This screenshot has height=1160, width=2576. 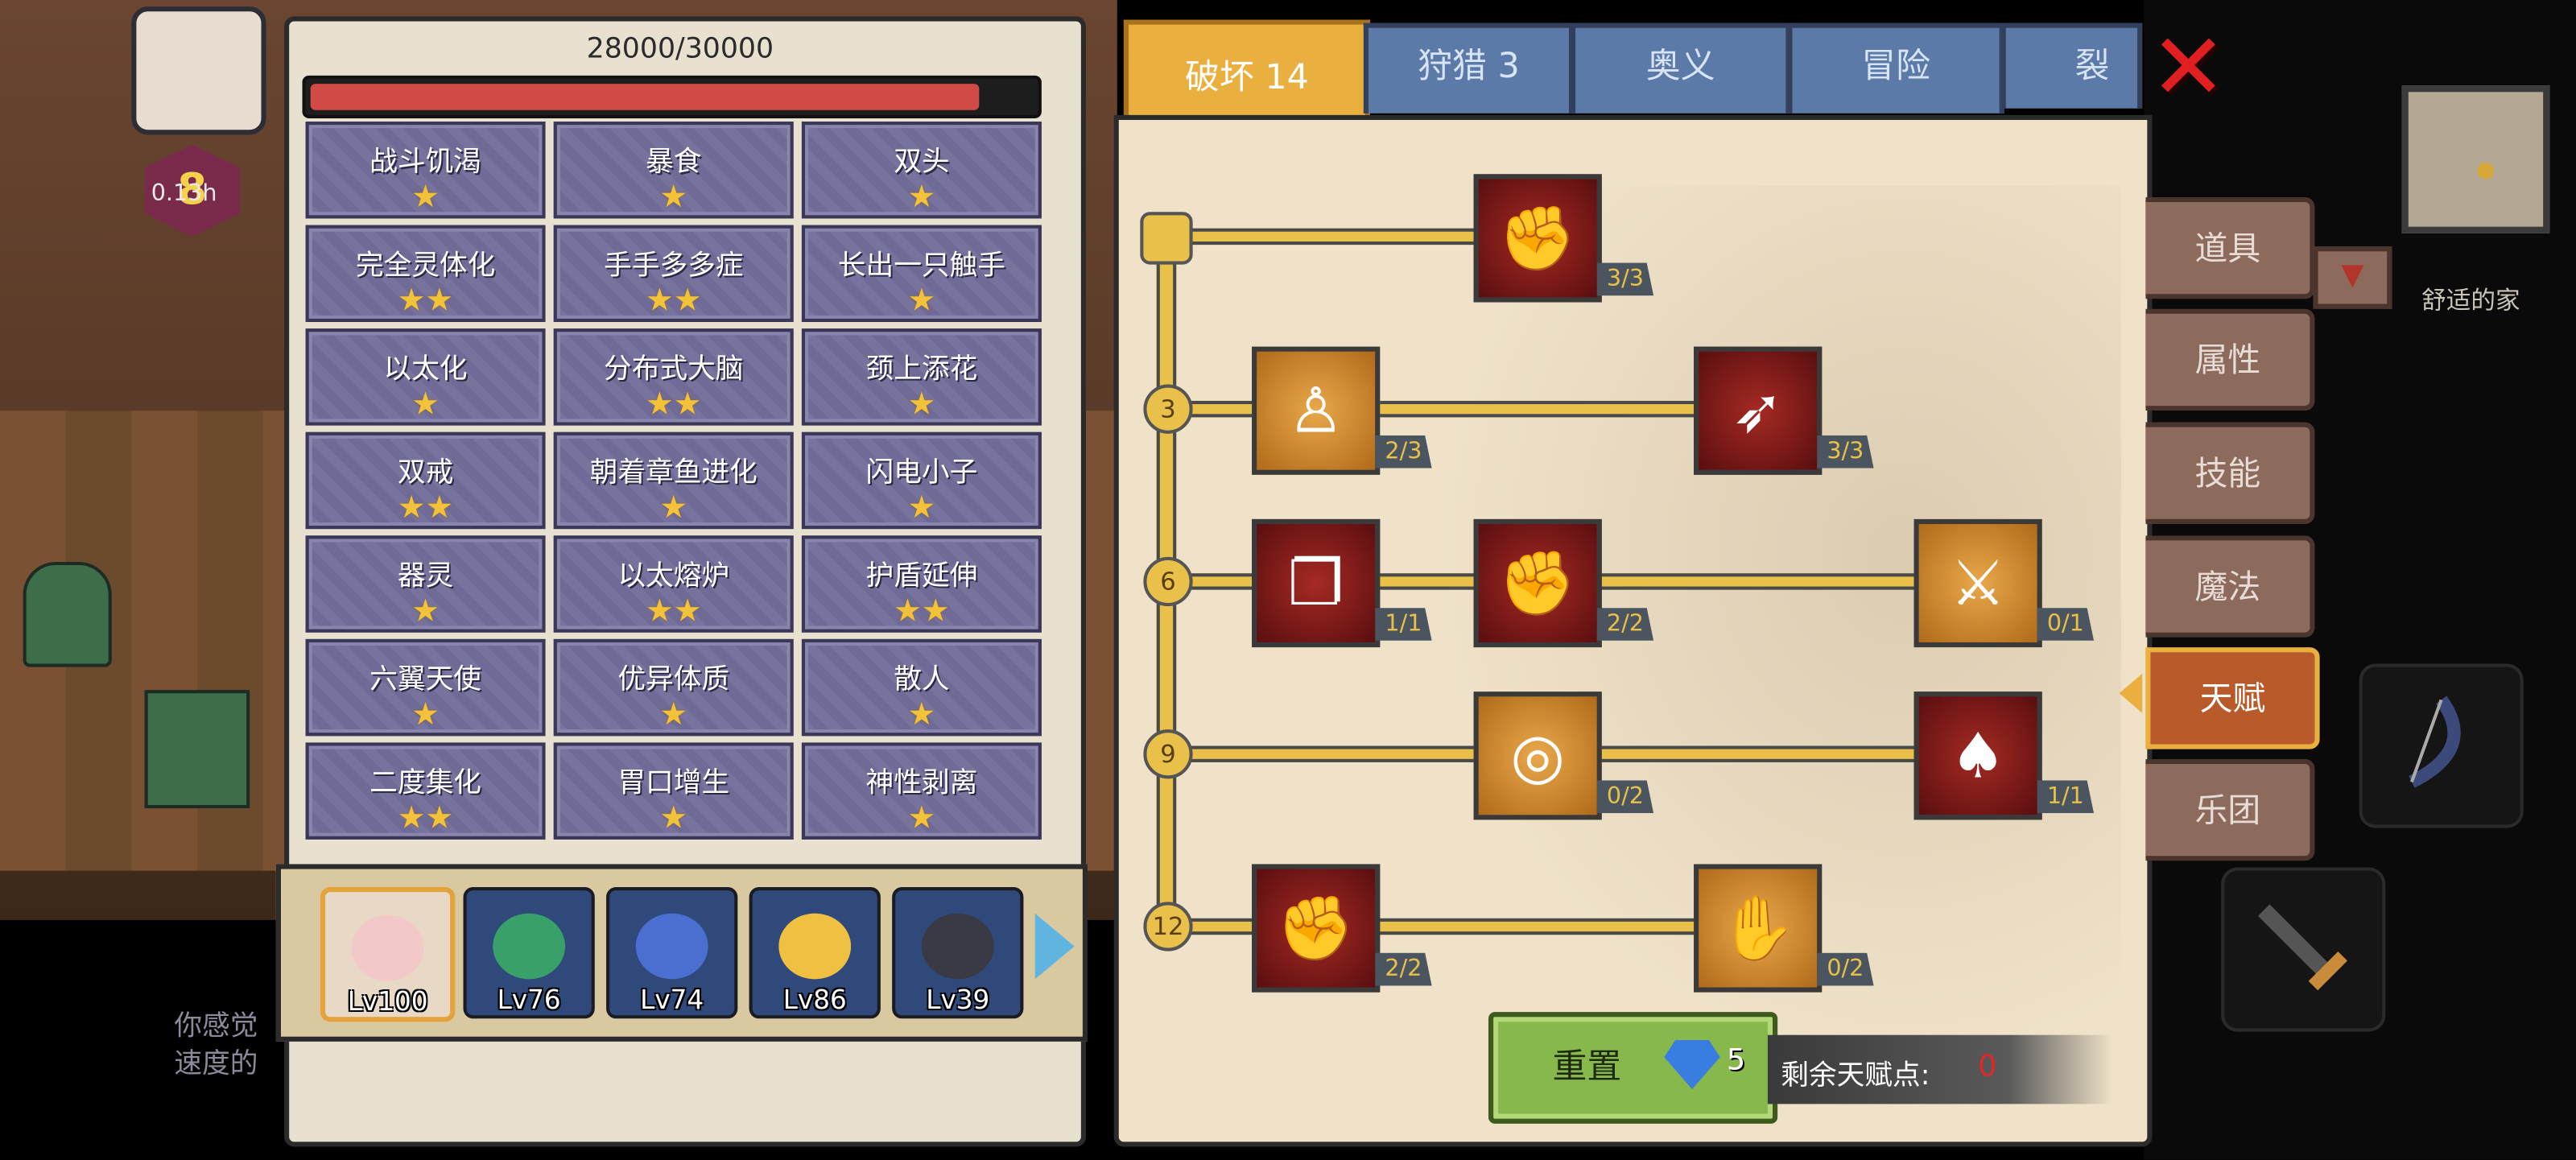 What do you see at coordinates (673, 480) in the screenshot?
I see `trait-cell: 朝着章鱼进化 ★` at bounding box center [673, 480].